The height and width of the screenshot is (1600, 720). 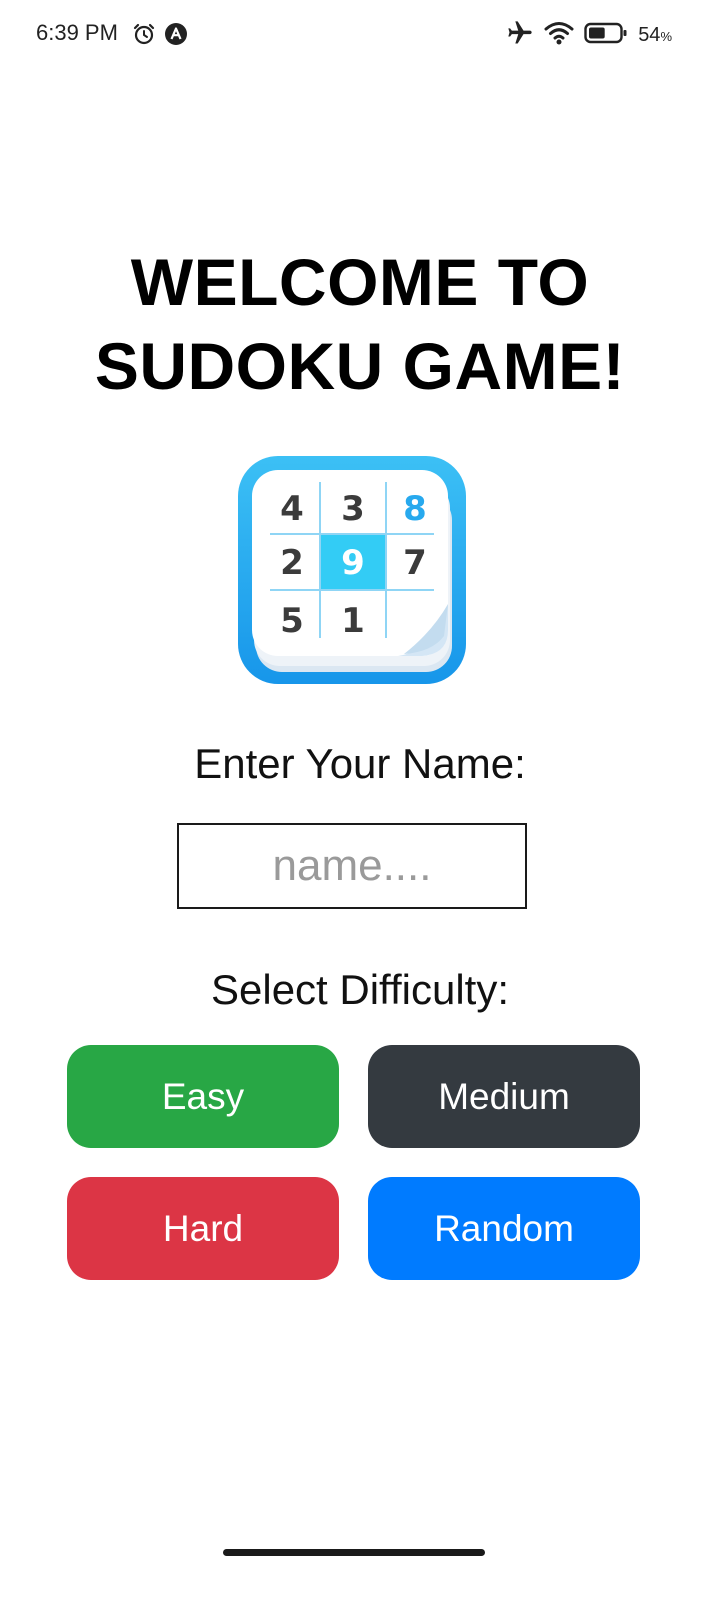 I want to click on logo-cell-5: 9, so click(x=353, y=563).